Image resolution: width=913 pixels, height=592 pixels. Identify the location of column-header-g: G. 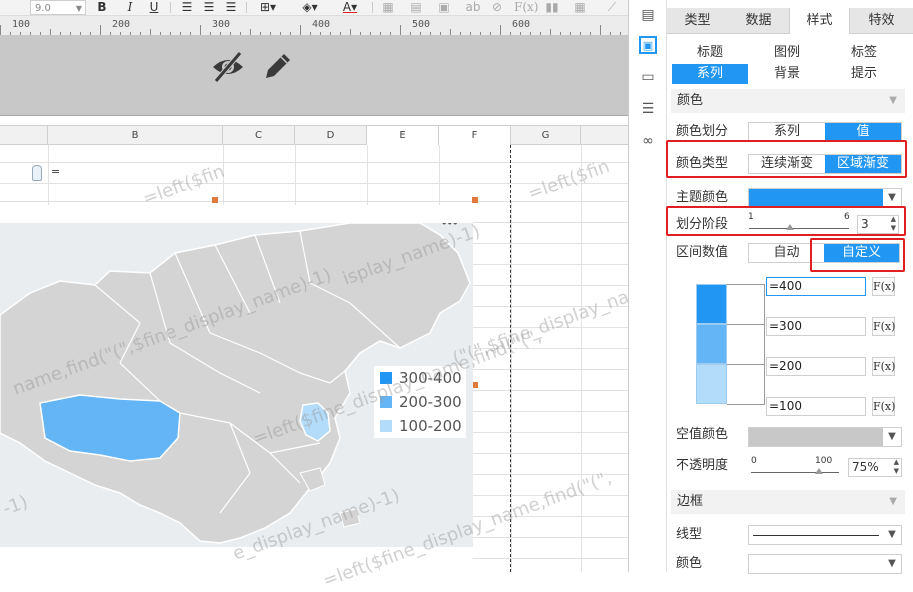
(546, 135).